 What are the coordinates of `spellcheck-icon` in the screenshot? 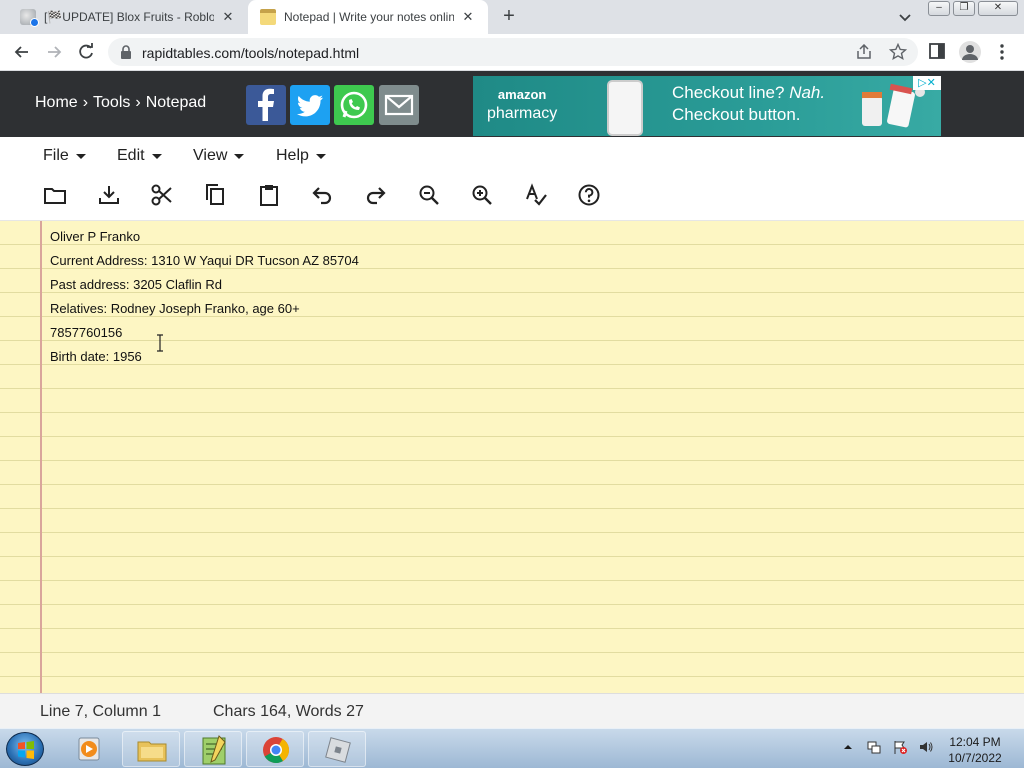 It's located at (536, 195).